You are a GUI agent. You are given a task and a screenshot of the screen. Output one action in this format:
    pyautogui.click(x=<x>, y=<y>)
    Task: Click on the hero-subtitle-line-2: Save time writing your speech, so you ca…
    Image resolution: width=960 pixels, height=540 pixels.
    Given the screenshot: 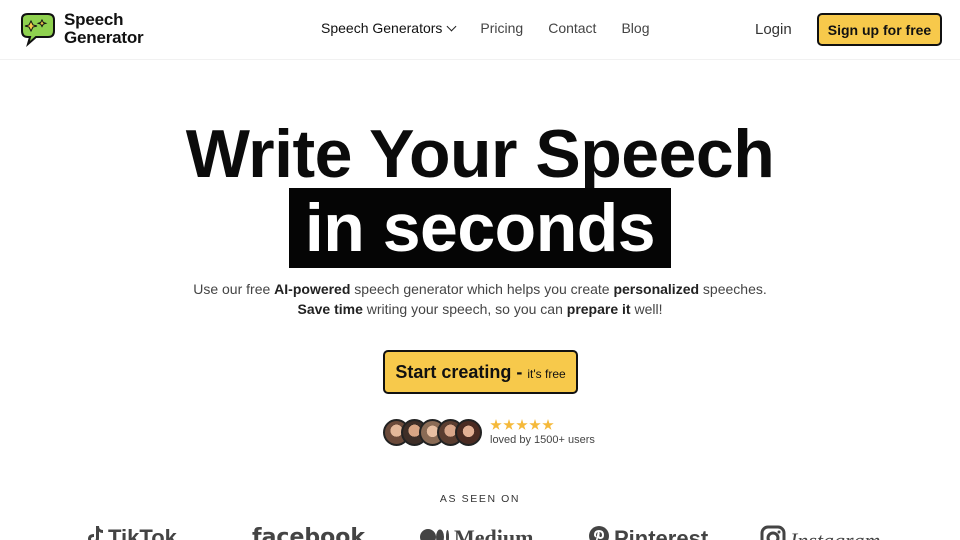 What is the action you would take?
    pyautogui.click(x=480, y=309)
    